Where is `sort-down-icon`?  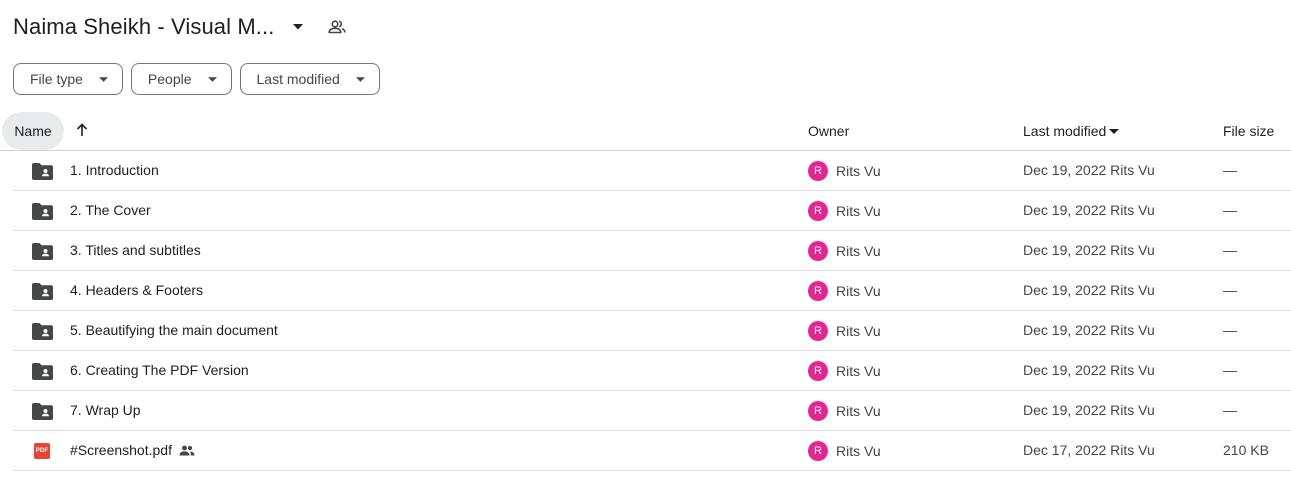
sort-down-icon is located at coordinates (1114, 131).